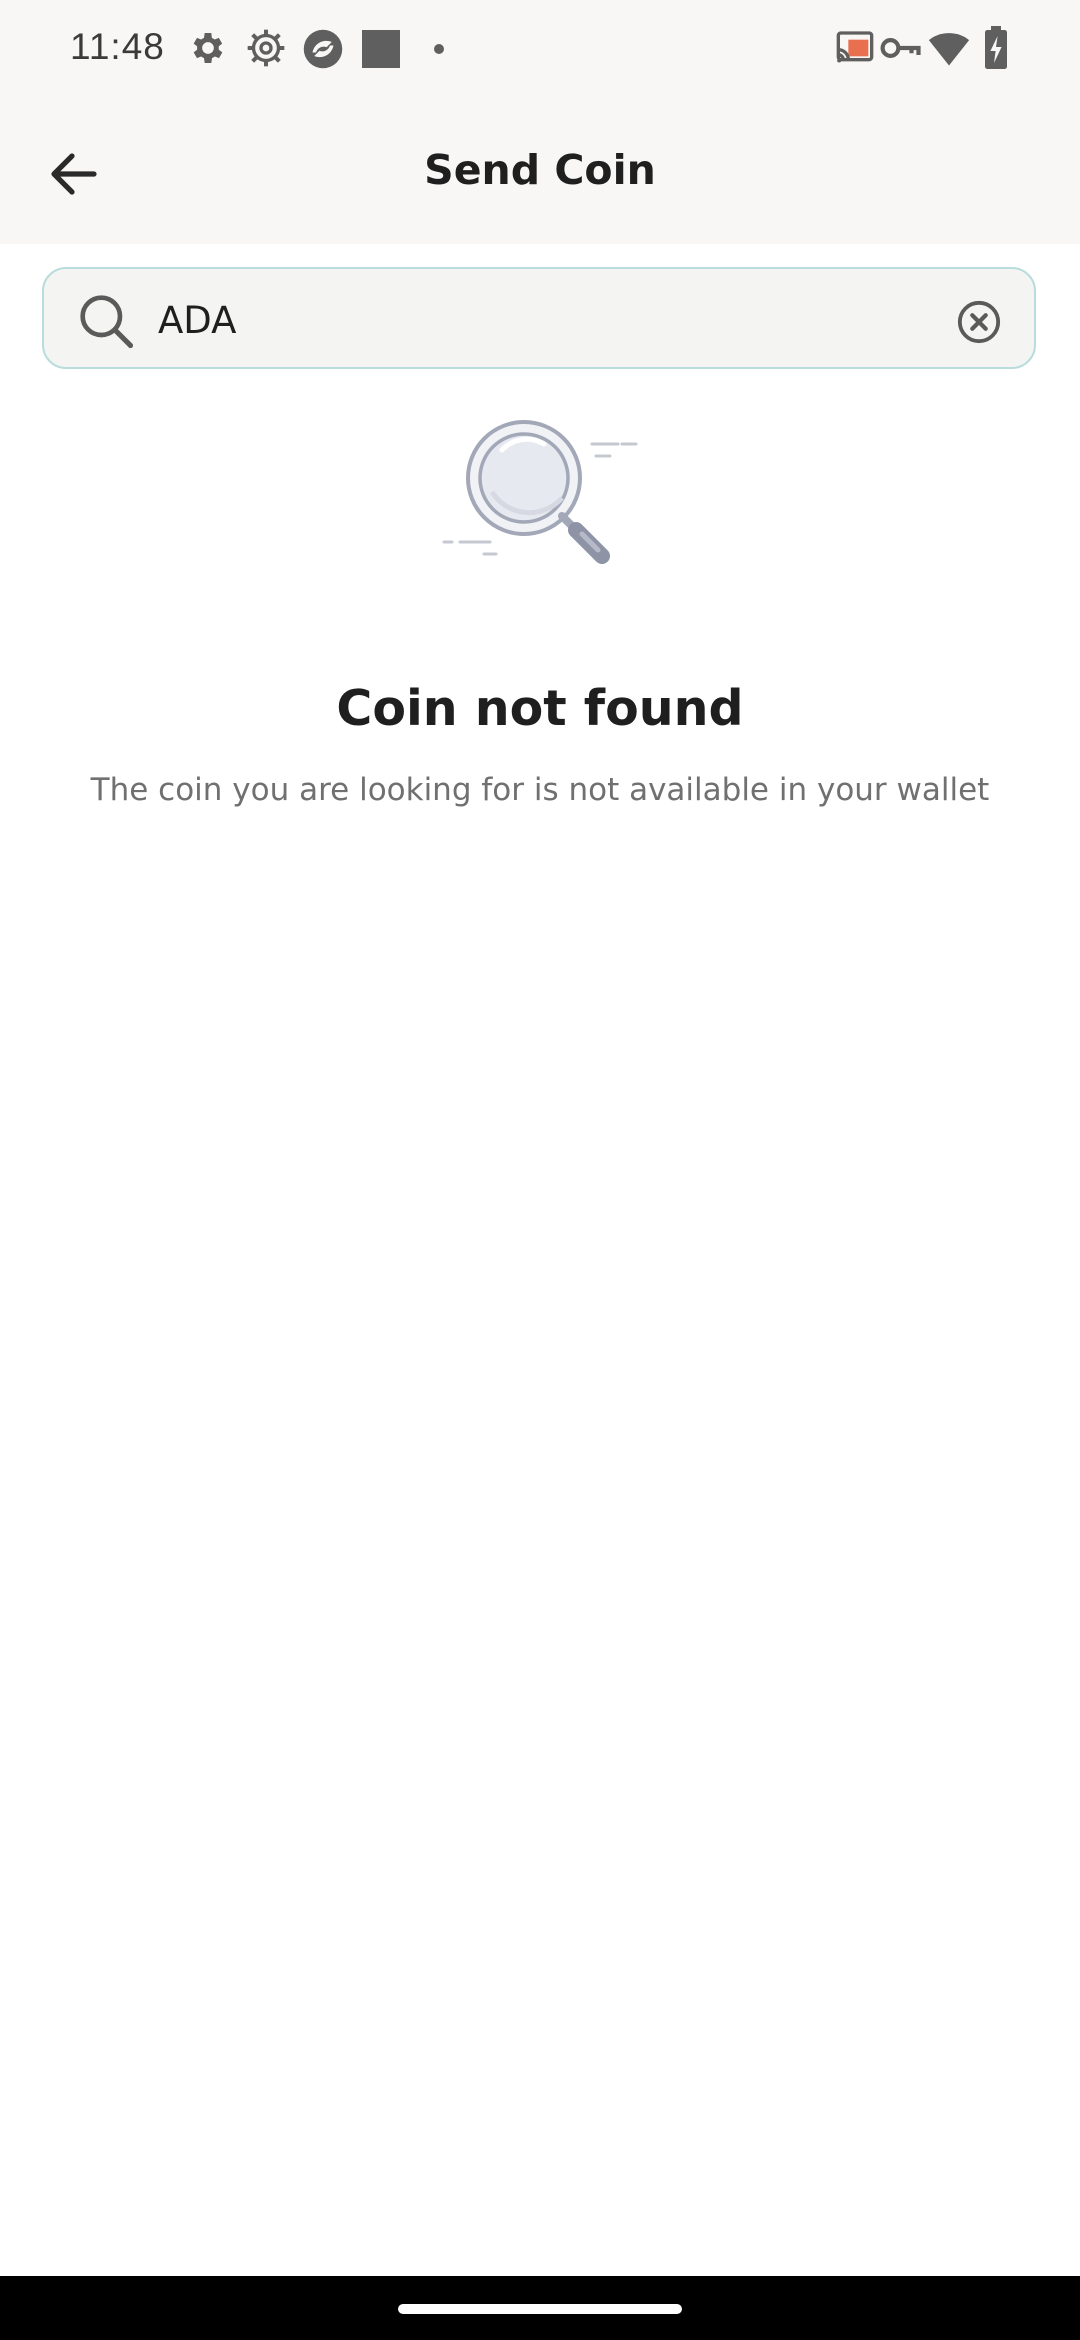 The image size is (1080, 2340). I want to click on search-icon, so click(107, 322).